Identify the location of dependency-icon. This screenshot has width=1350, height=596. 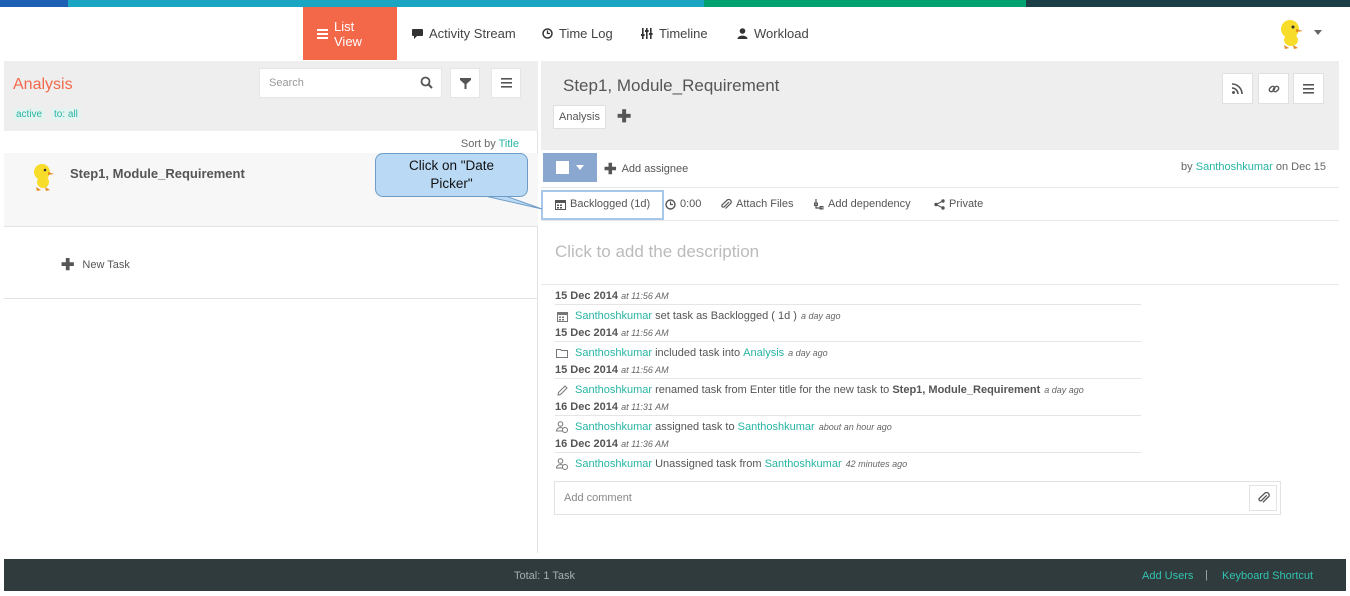
(819, 204).